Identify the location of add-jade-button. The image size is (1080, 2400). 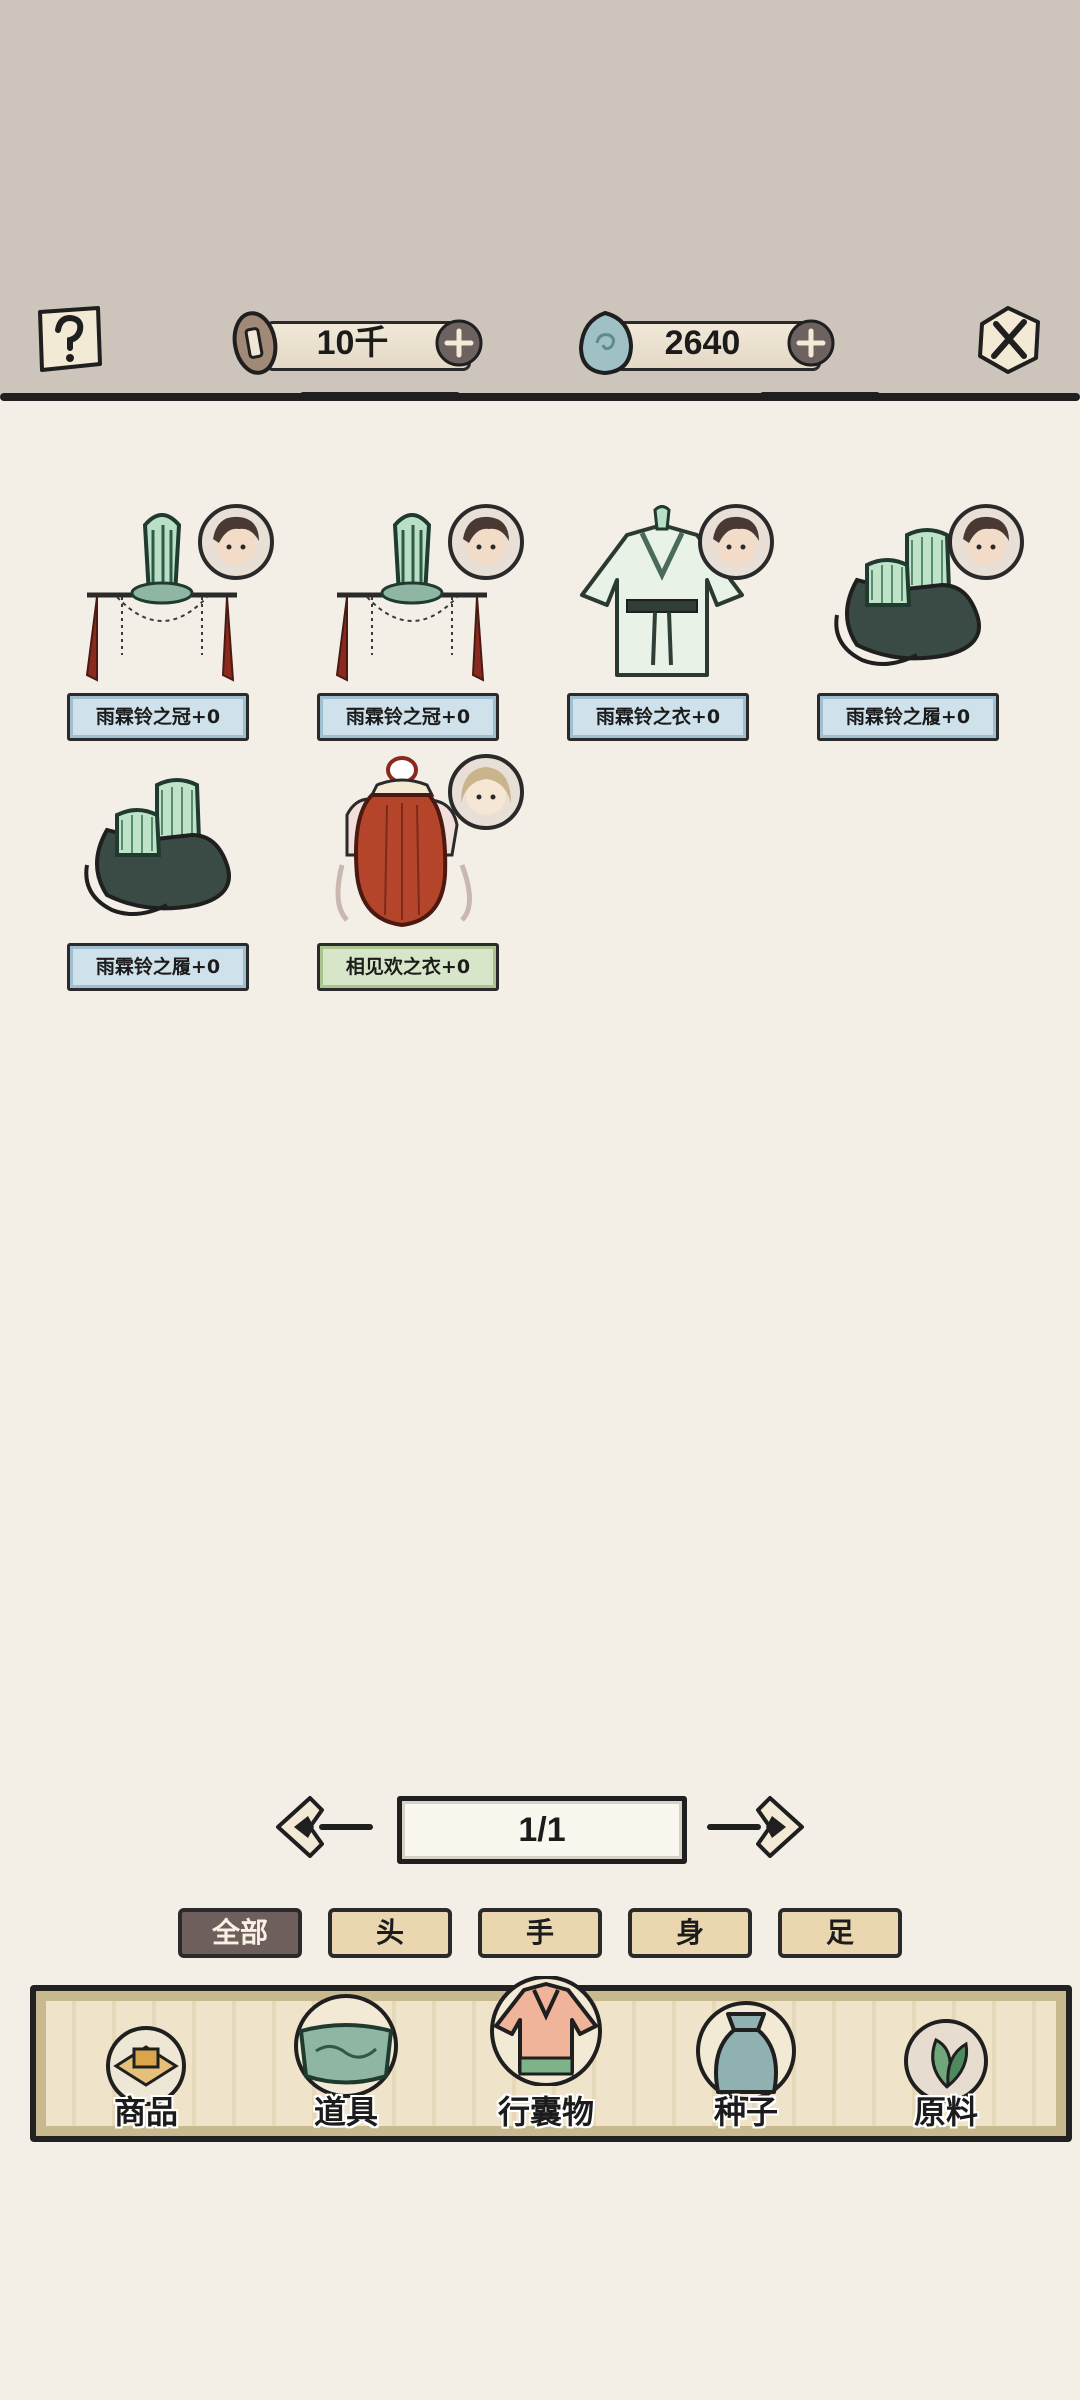
(811, 343).